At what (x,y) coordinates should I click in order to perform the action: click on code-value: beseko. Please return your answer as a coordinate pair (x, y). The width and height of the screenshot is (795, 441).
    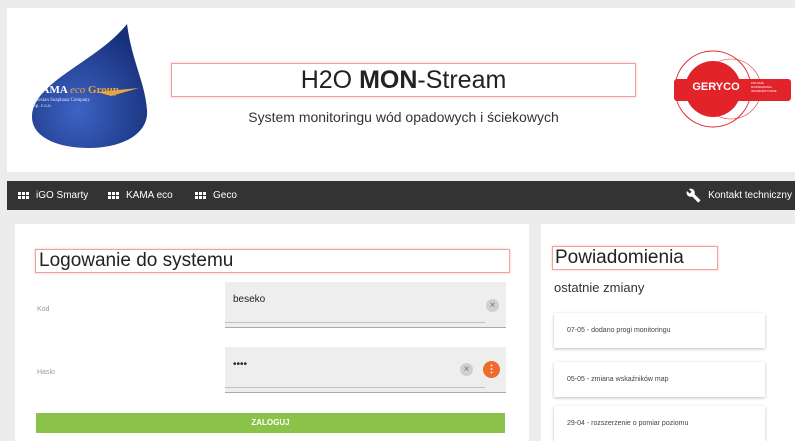
    Looking at the image, I should click on (249, 299).